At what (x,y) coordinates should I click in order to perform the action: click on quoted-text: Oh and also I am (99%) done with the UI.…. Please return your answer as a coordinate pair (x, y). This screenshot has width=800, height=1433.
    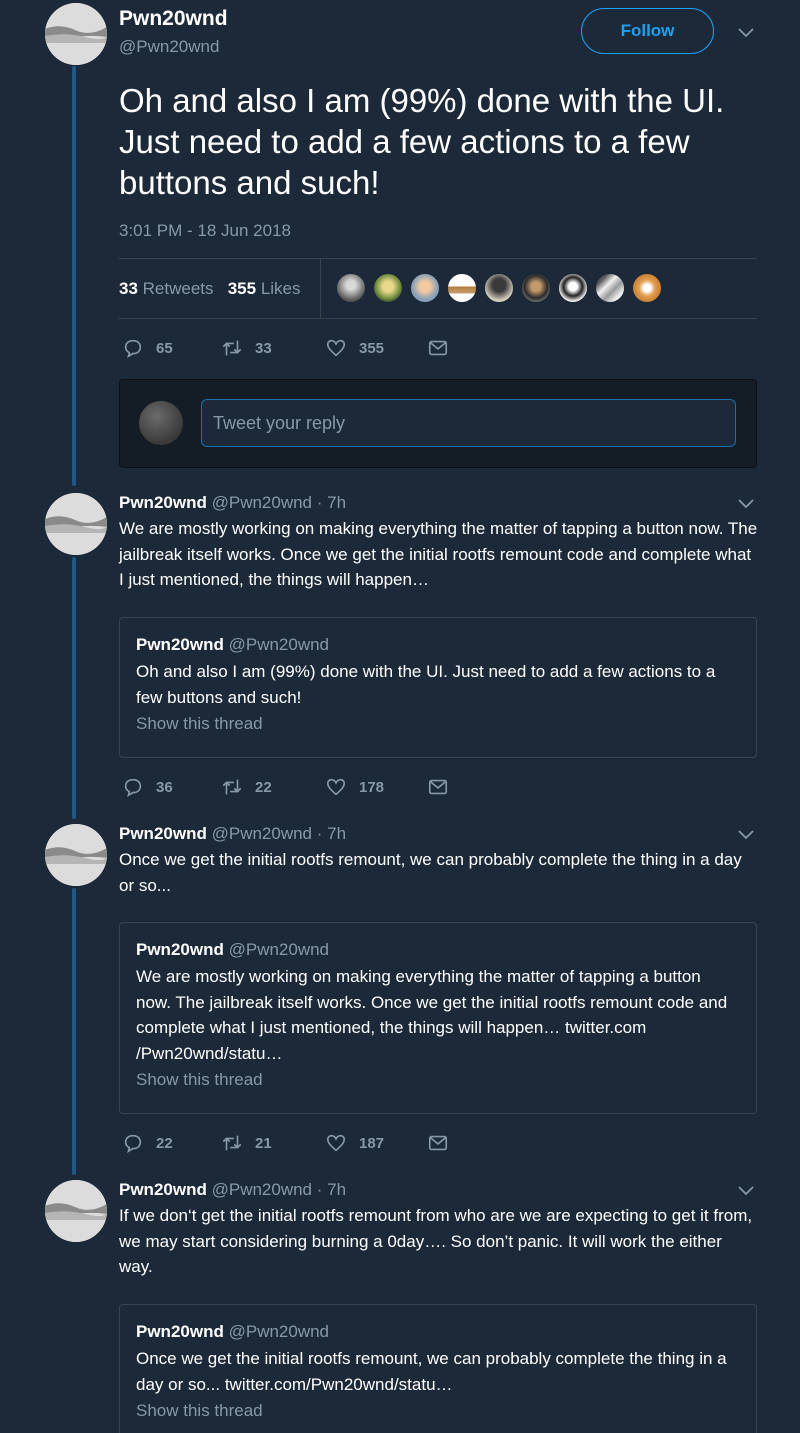
    Looking at the image, I should click on (426, 684).